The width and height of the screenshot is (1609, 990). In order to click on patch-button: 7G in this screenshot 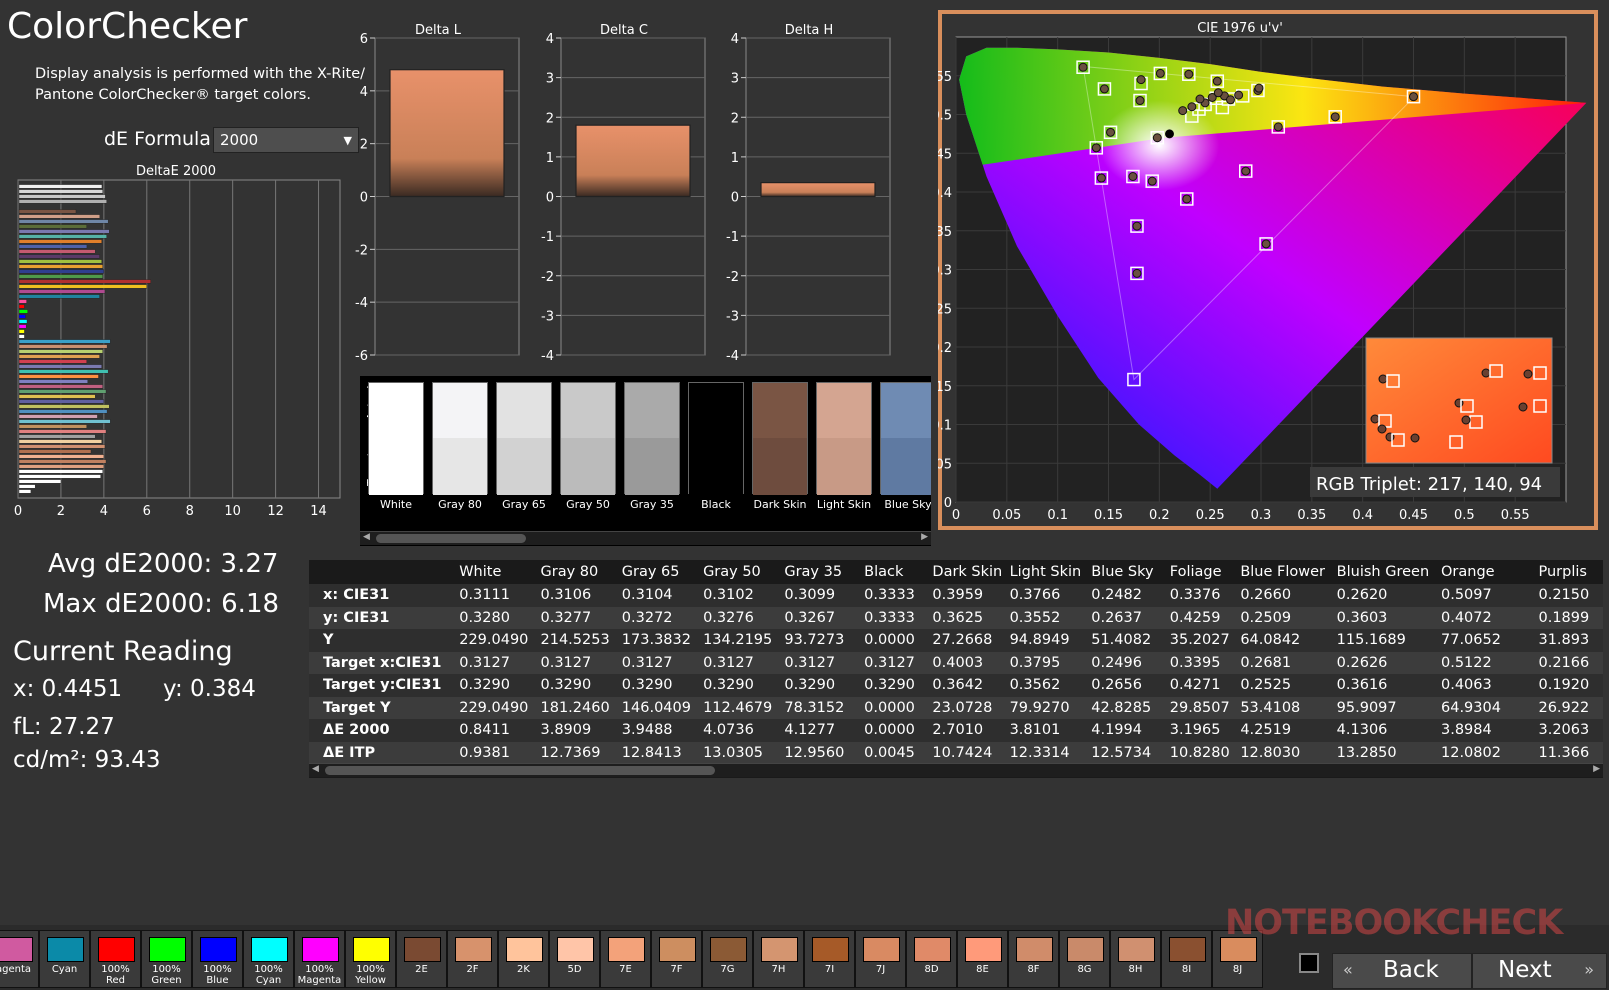, I will do `click(727, 959)`.